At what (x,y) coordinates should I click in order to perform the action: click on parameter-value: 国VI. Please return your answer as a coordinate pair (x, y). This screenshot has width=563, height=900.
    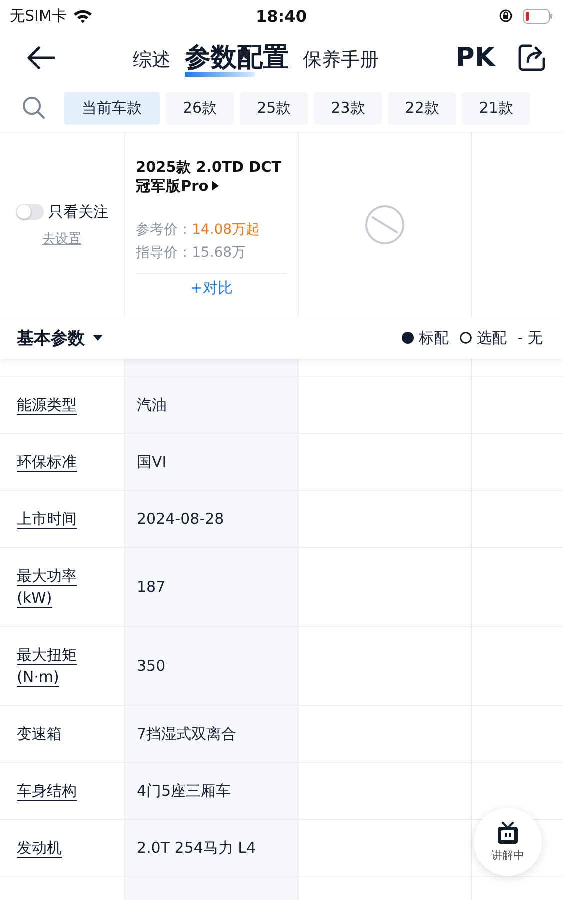
    Looking at the image, I should click on (152, 462).